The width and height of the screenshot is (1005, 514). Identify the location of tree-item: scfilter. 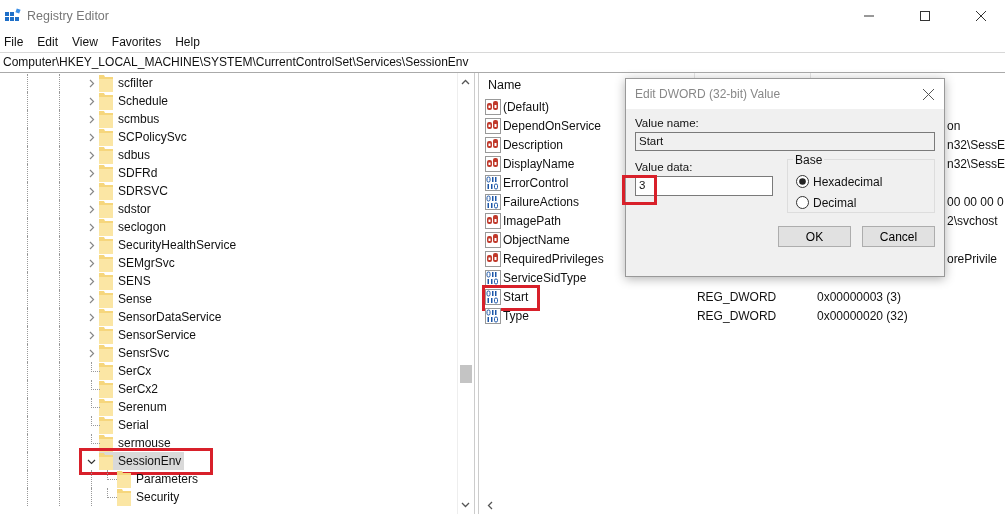
(135, 83).